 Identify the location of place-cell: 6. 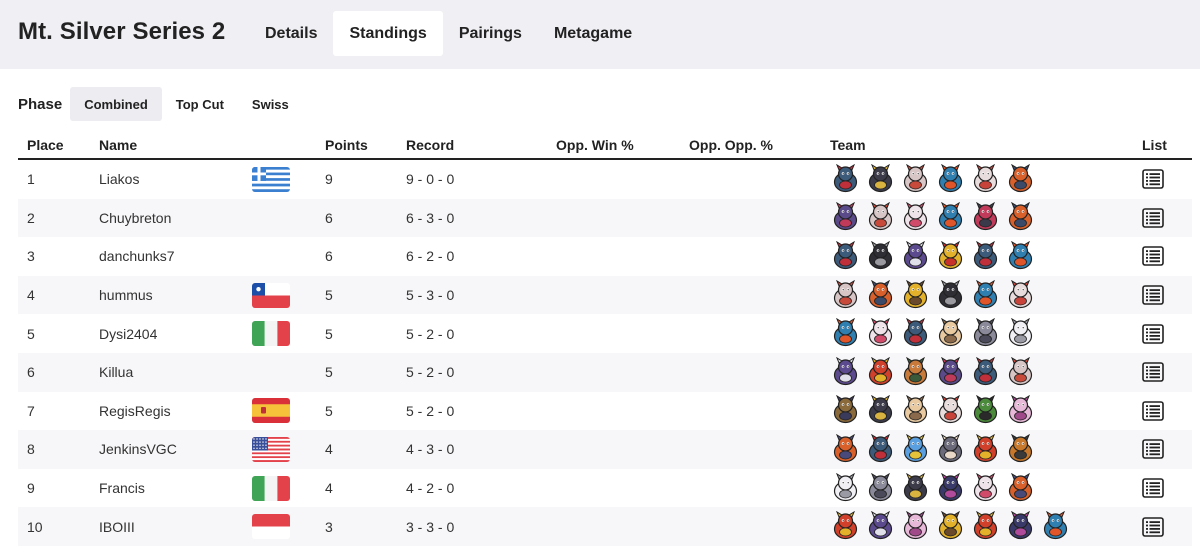
(31, 372).